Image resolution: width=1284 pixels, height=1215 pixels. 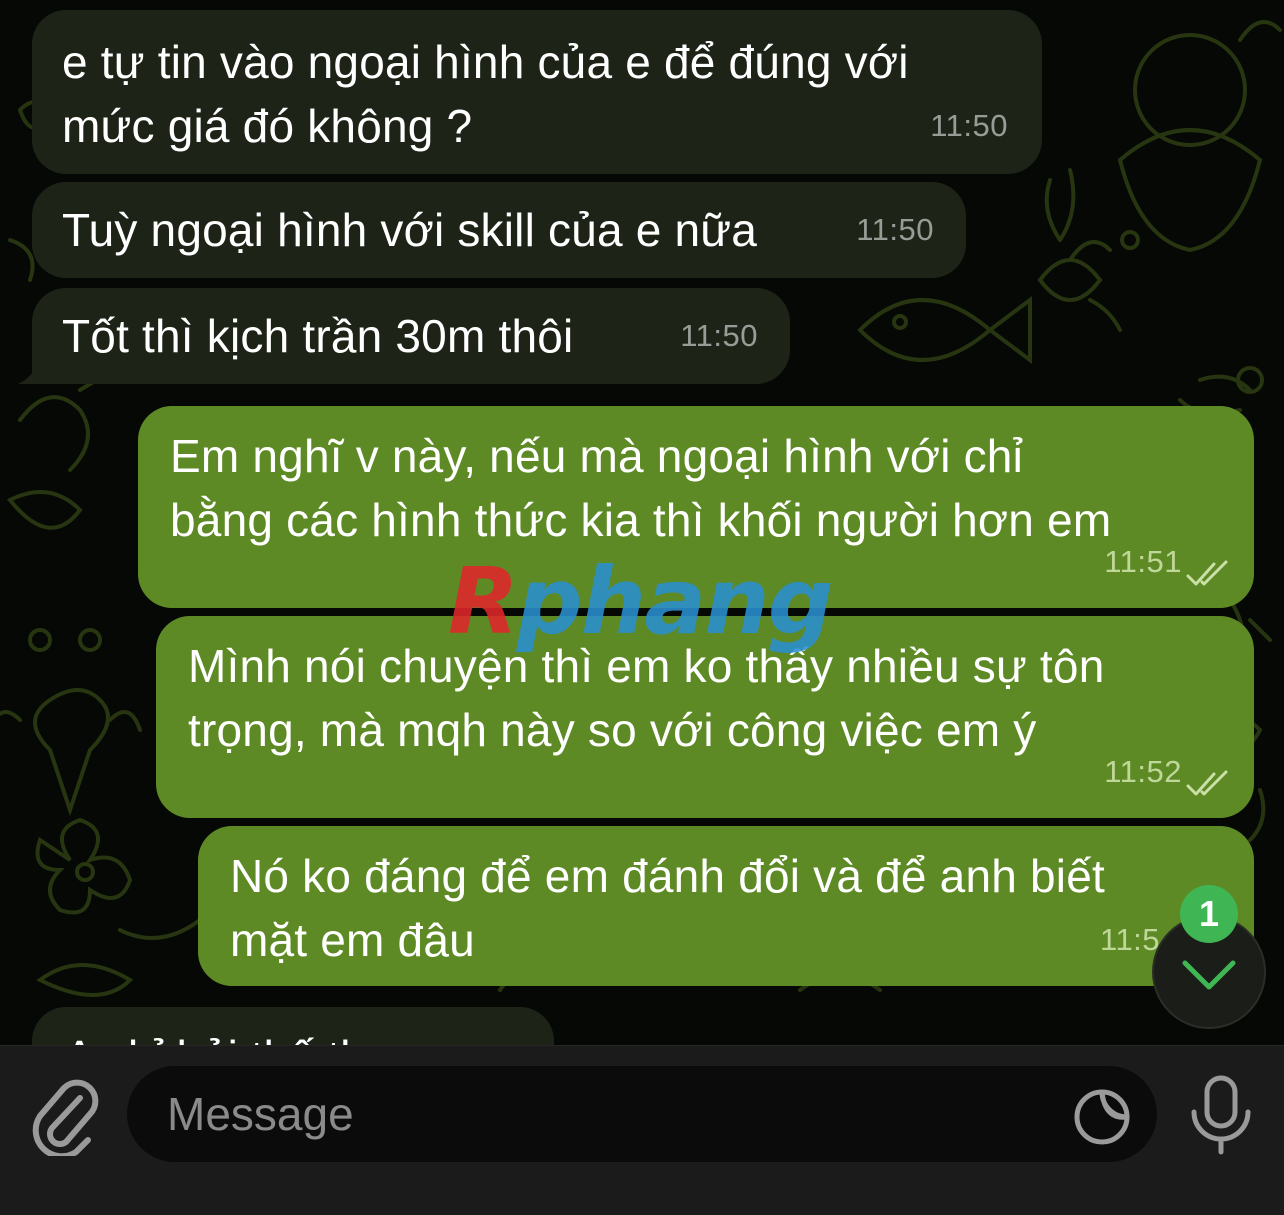 What do you see at coordinates (1143, 561) in the screenshot?
I see `message-time: 11:51` at bounding box center [1143, 561].